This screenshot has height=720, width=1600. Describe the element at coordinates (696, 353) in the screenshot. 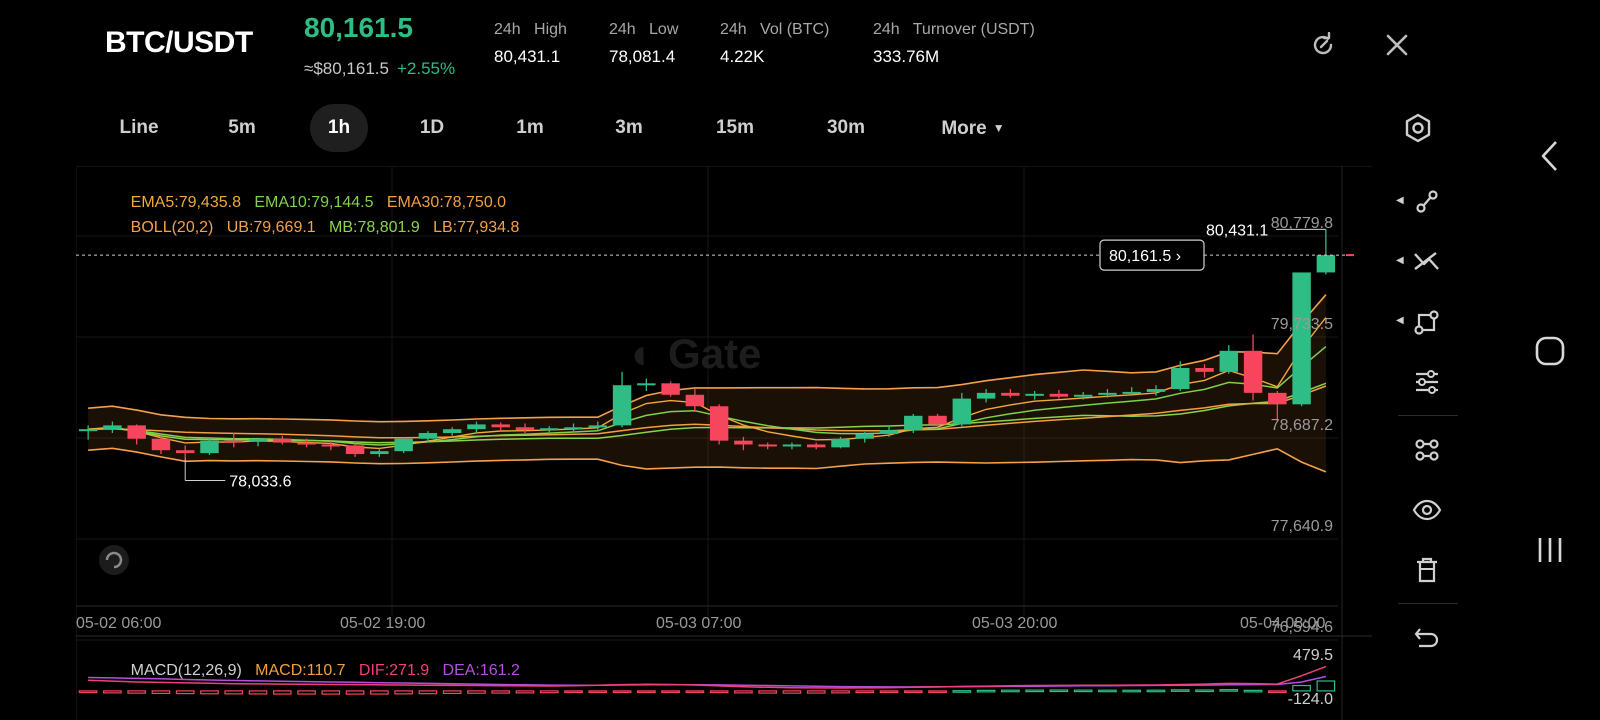

I see `watermark: ◐ Gate` at that location.